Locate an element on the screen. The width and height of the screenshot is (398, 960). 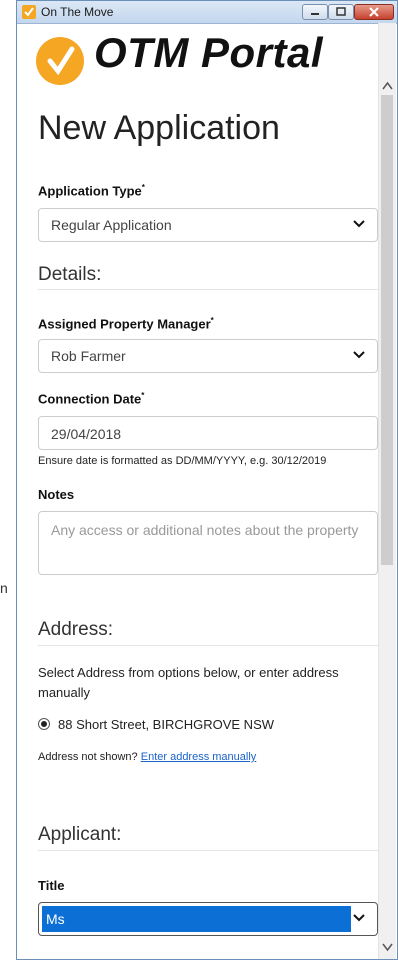
applicant-divider is located at coordinates (208, 850).